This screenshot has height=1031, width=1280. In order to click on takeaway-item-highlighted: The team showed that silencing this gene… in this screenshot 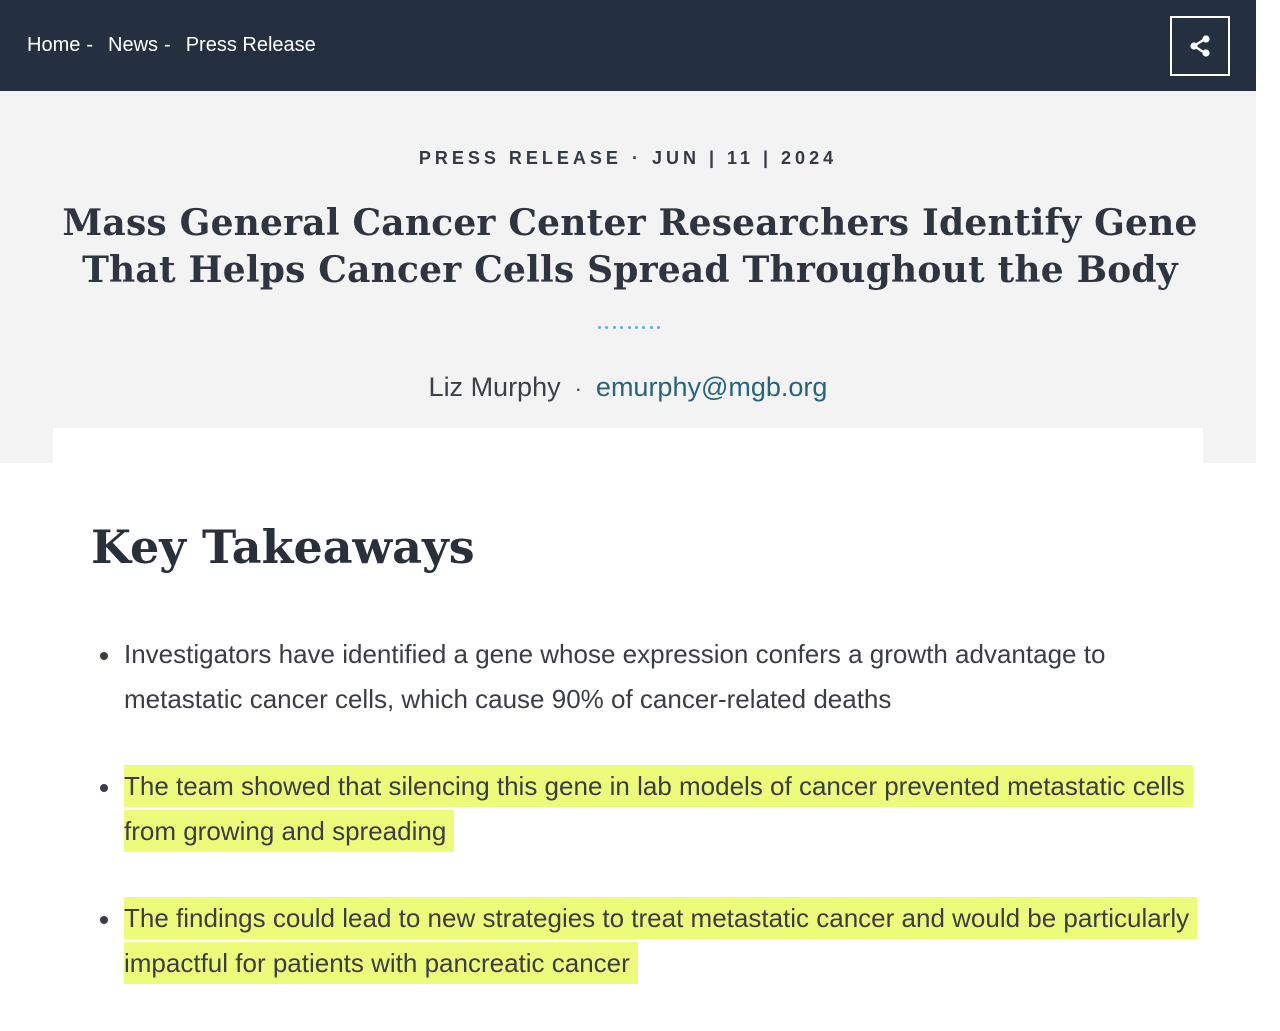, I will do `click(646, 809)`.